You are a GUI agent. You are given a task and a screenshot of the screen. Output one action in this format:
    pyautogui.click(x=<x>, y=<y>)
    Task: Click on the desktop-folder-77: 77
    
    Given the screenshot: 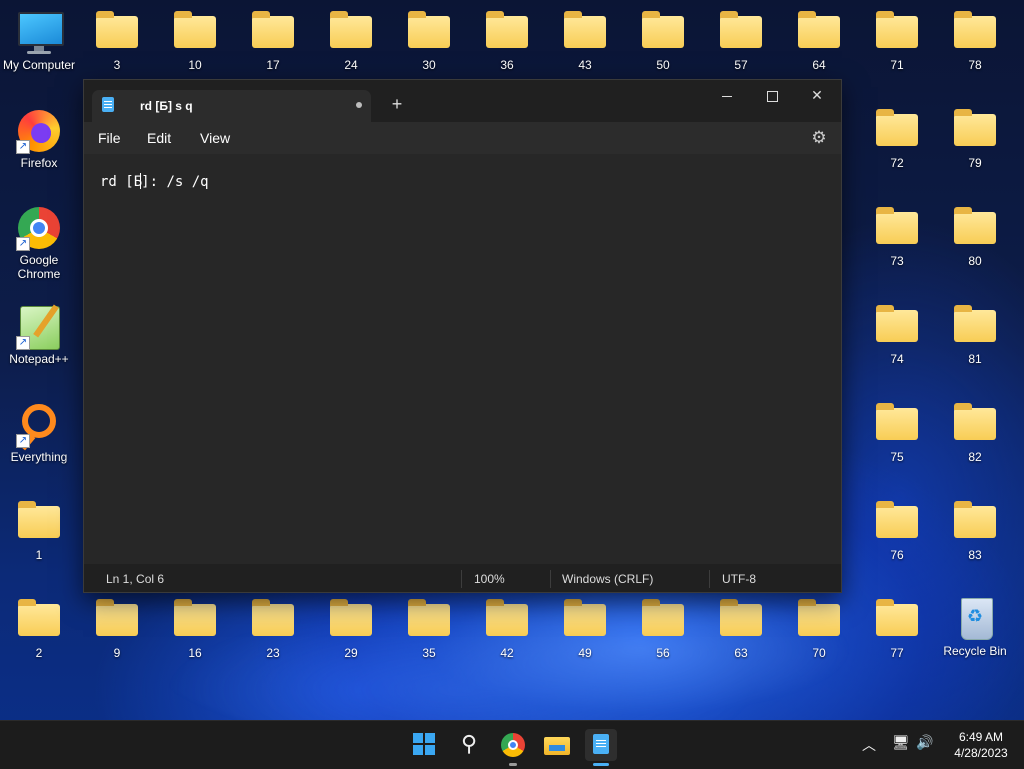 What is the action you would take?
    pyautogui.click(x=897, y=629)
    